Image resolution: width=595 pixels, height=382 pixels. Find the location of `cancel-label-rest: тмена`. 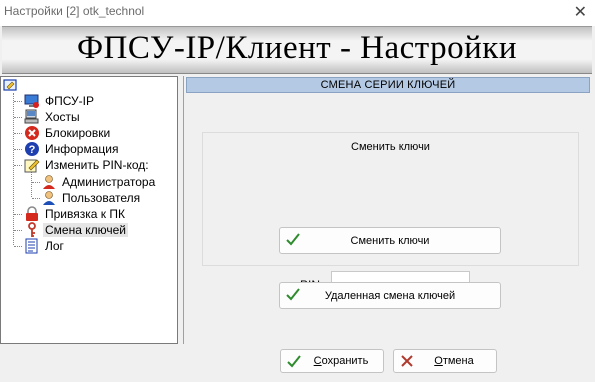

cancel-label-rest: тмена is located at coordinates (458, 361).